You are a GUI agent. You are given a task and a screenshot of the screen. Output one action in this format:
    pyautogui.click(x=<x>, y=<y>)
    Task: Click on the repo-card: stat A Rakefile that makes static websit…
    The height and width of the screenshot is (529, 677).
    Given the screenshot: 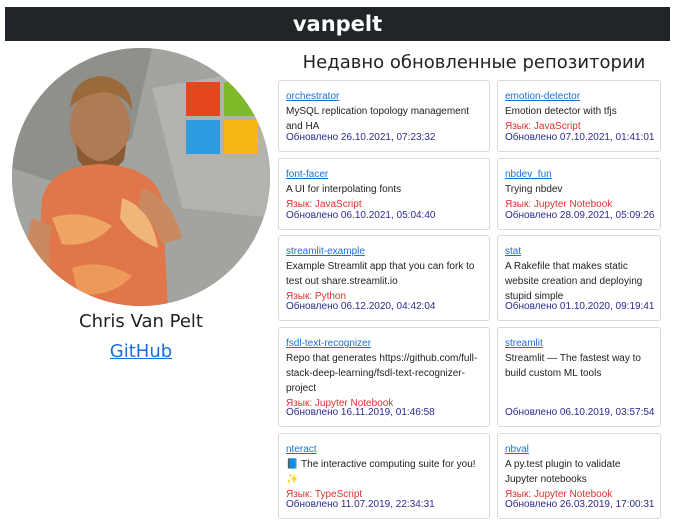 What is the action you would take?
    pyautogui.click(x=579, y=278)
    